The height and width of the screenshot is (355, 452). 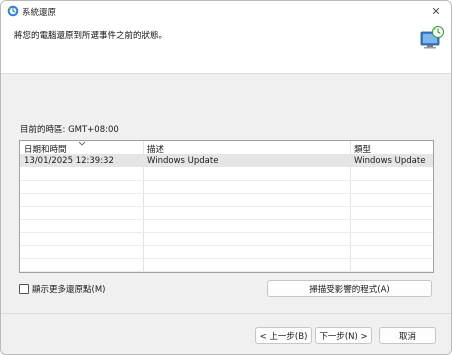 I want to click on title-bar: 系統還原 ✕, so click(x=226, y=11).